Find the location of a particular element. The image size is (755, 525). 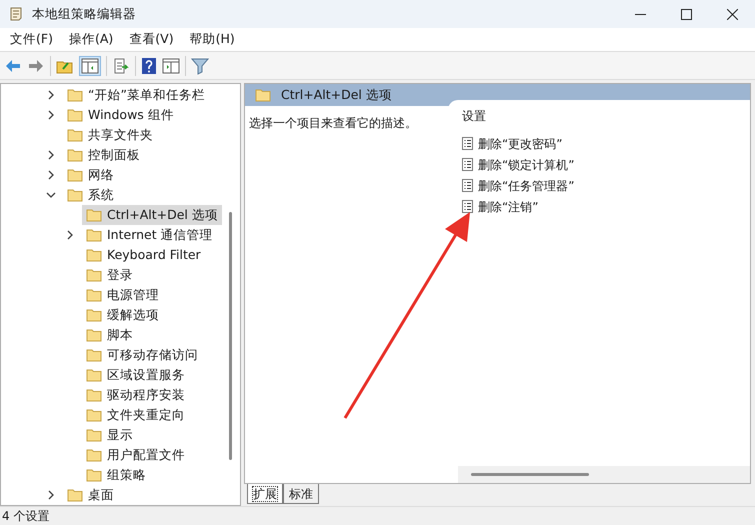

tree-item: 组策略 is located at coordinates (116, 475).